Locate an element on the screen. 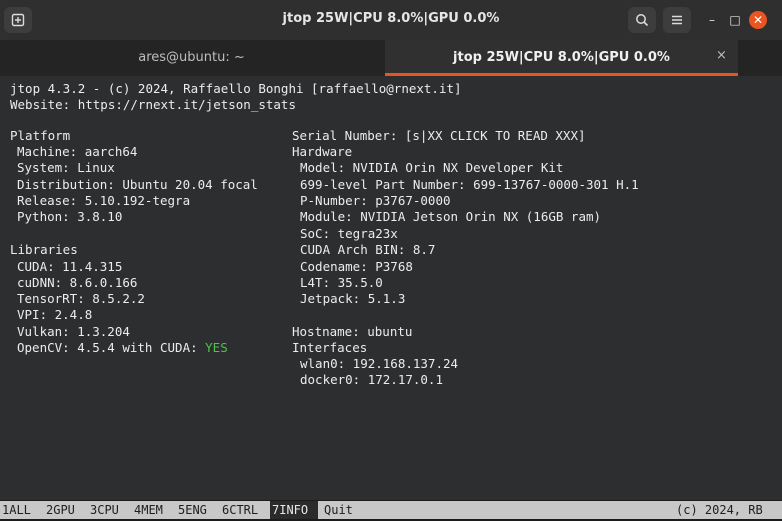 The width and height of the screenshot is (782, 521). platform-release: Release: 5.10.192-tegra is located at coordinates (104, 200).